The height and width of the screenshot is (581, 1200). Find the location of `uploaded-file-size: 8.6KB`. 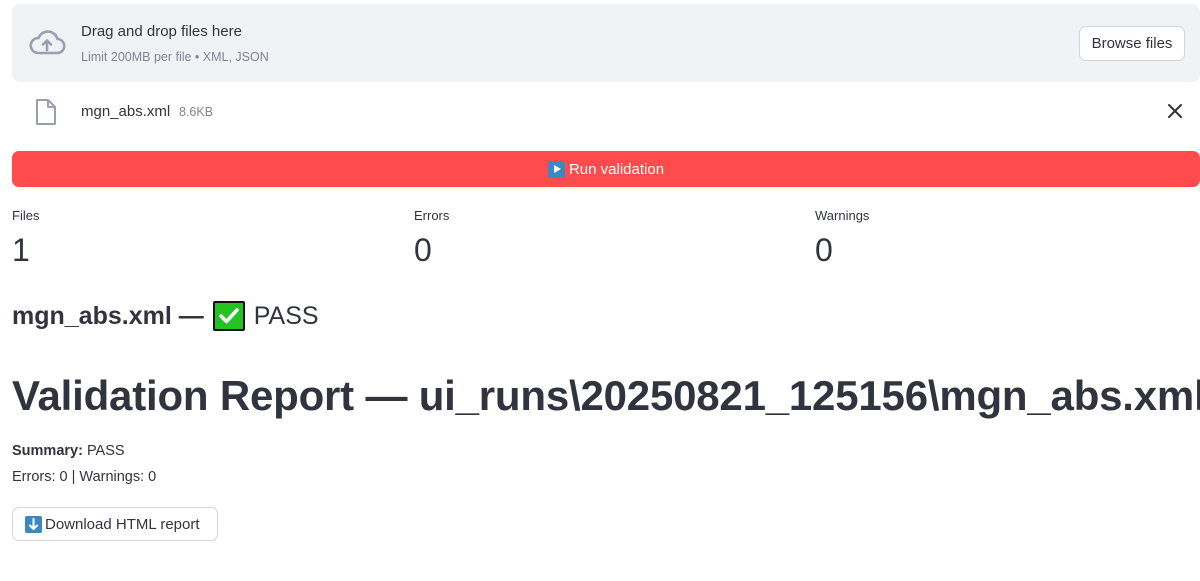

uploaded-file-size: 8.6KB is located at coordinates (196, 112).